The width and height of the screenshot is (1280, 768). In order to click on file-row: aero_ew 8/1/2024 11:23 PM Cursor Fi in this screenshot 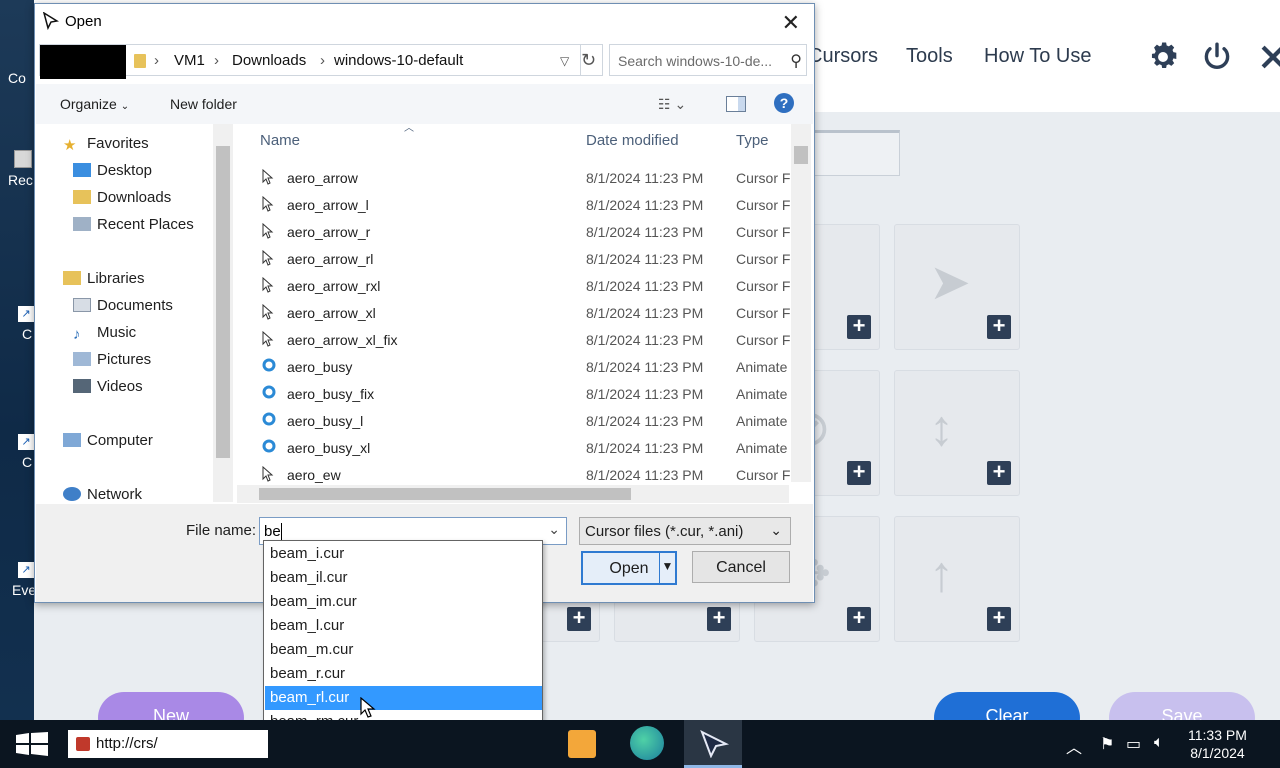, I will do `click(522, 474)`.